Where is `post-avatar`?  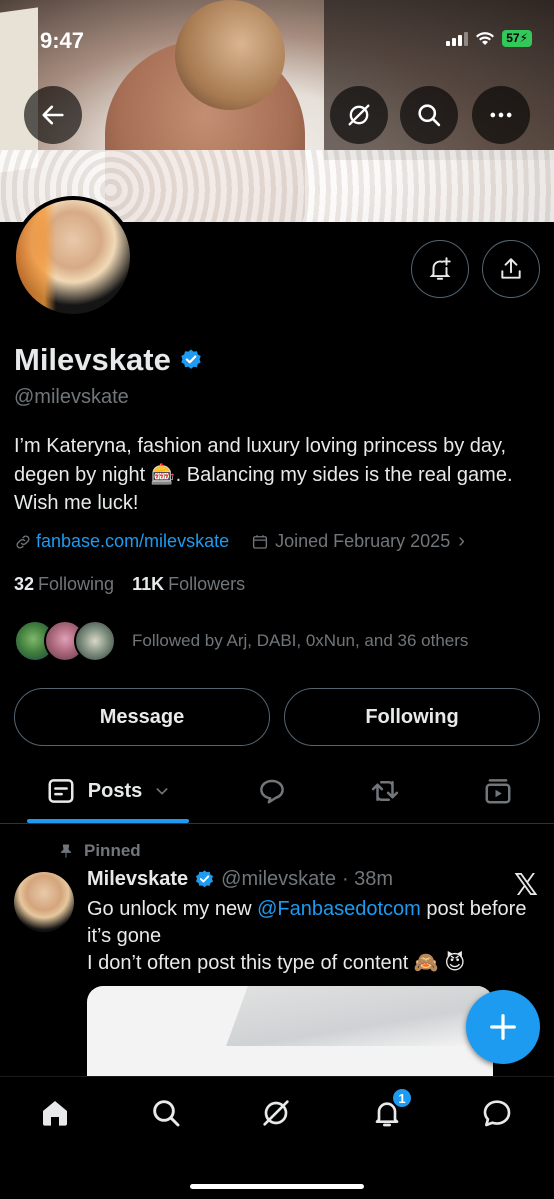
post-avatar is located at coordinates (44, 902).